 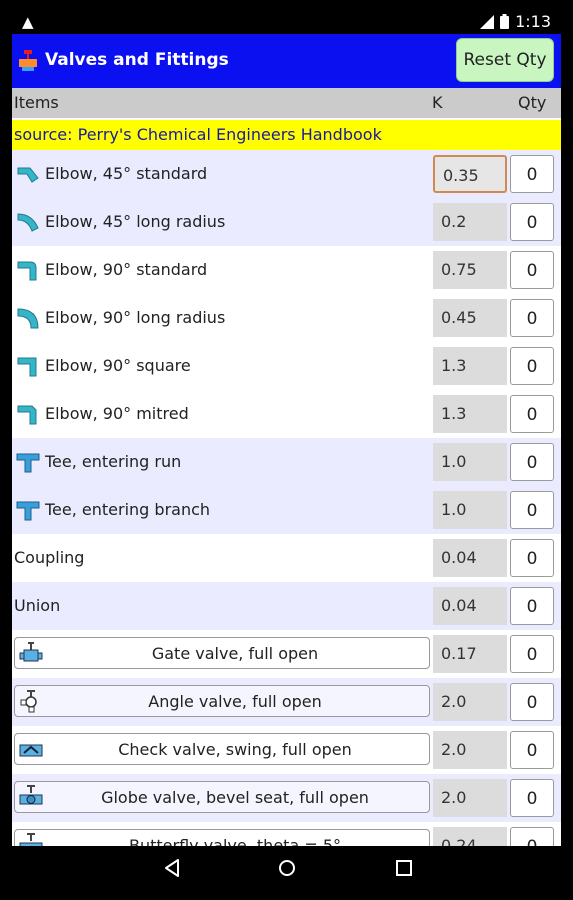 What do you see at coordinates (286, 462) in the screenshot?
I see `row-tee-entering-run: Tee, entering run 1.0 0` at bounding box center [286, 462].